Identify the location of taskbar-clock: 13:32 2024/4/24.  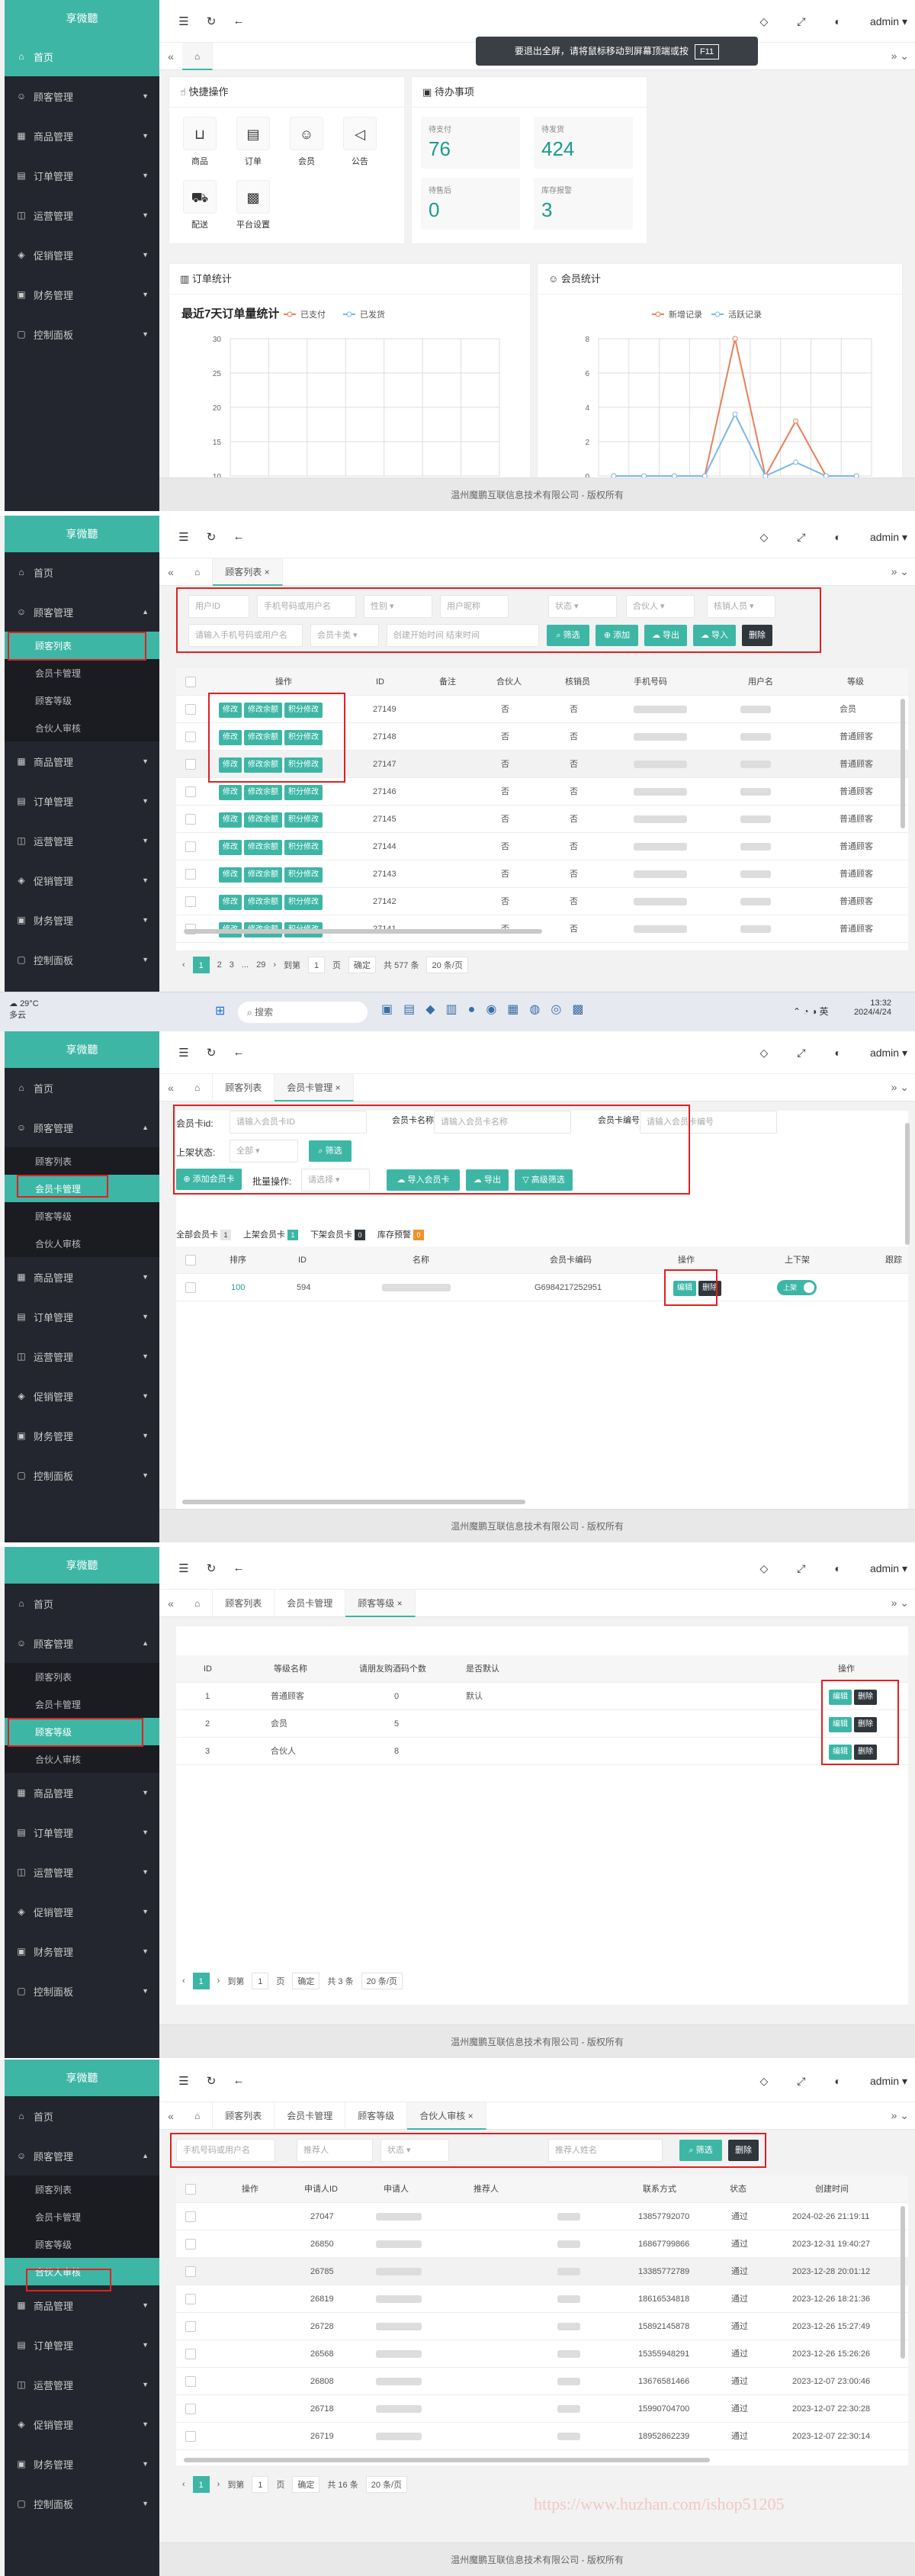
(872, 1008).